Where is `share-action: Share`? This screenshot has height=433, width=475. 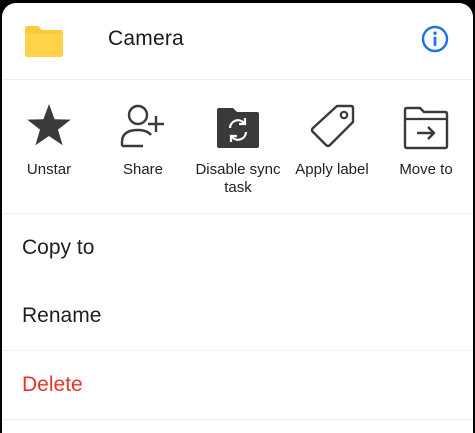
share-action: Share is located at coordinates (143, 144).